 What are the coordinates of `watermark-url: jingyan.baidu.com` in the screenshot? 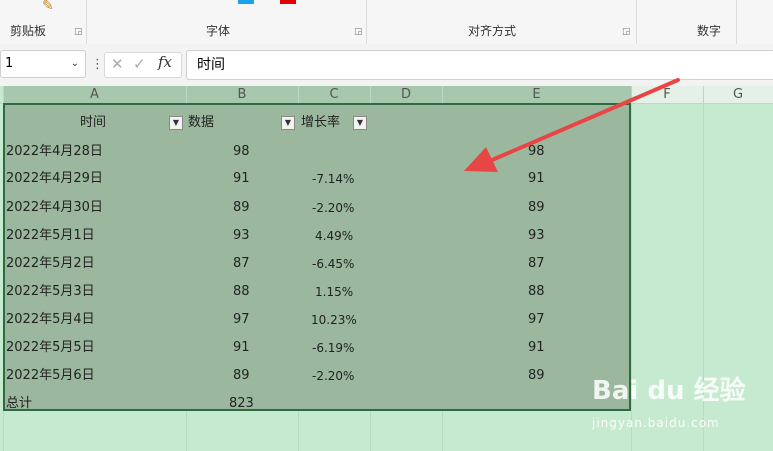 It's located at (656, 423).